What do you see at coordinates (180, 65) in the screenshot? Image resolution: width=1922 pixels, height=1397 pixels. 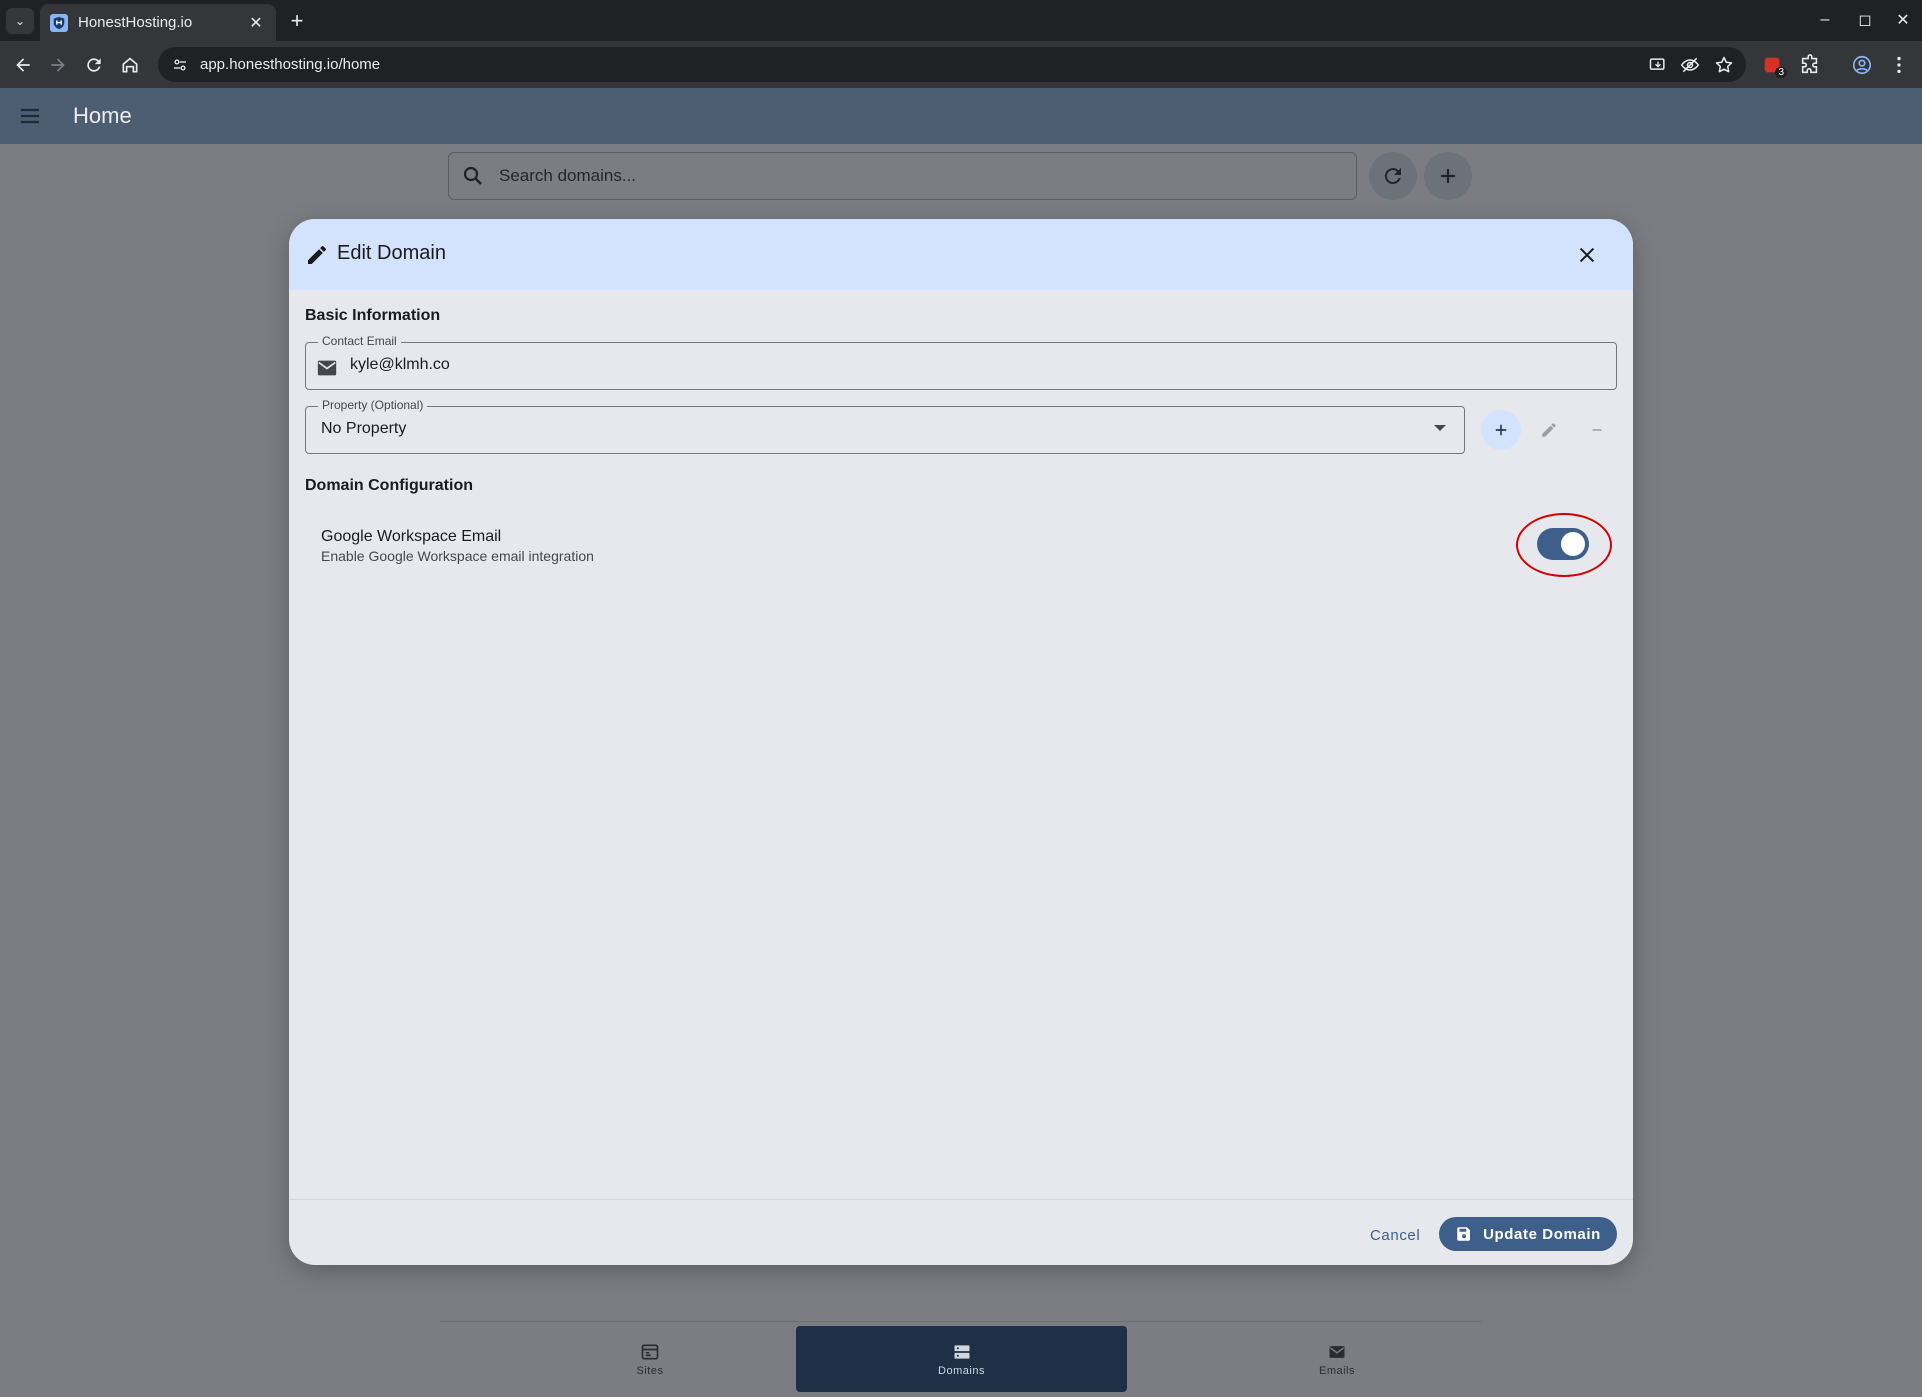 I see `site-settings-icon` at bounding box center [180, 65].